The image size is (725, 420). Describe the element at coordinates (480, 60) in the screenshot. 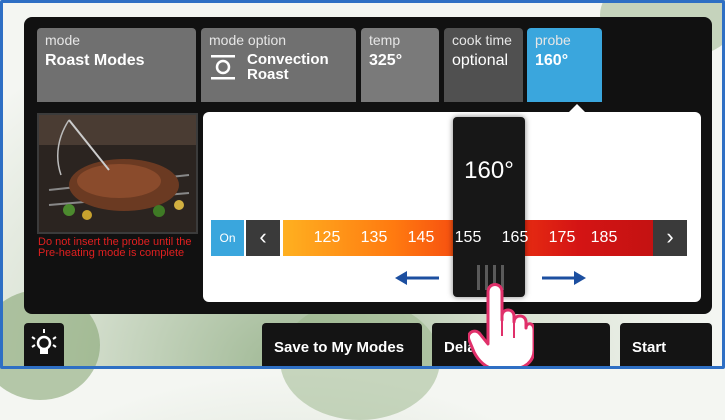

I see `tab-value: optional` at that location.